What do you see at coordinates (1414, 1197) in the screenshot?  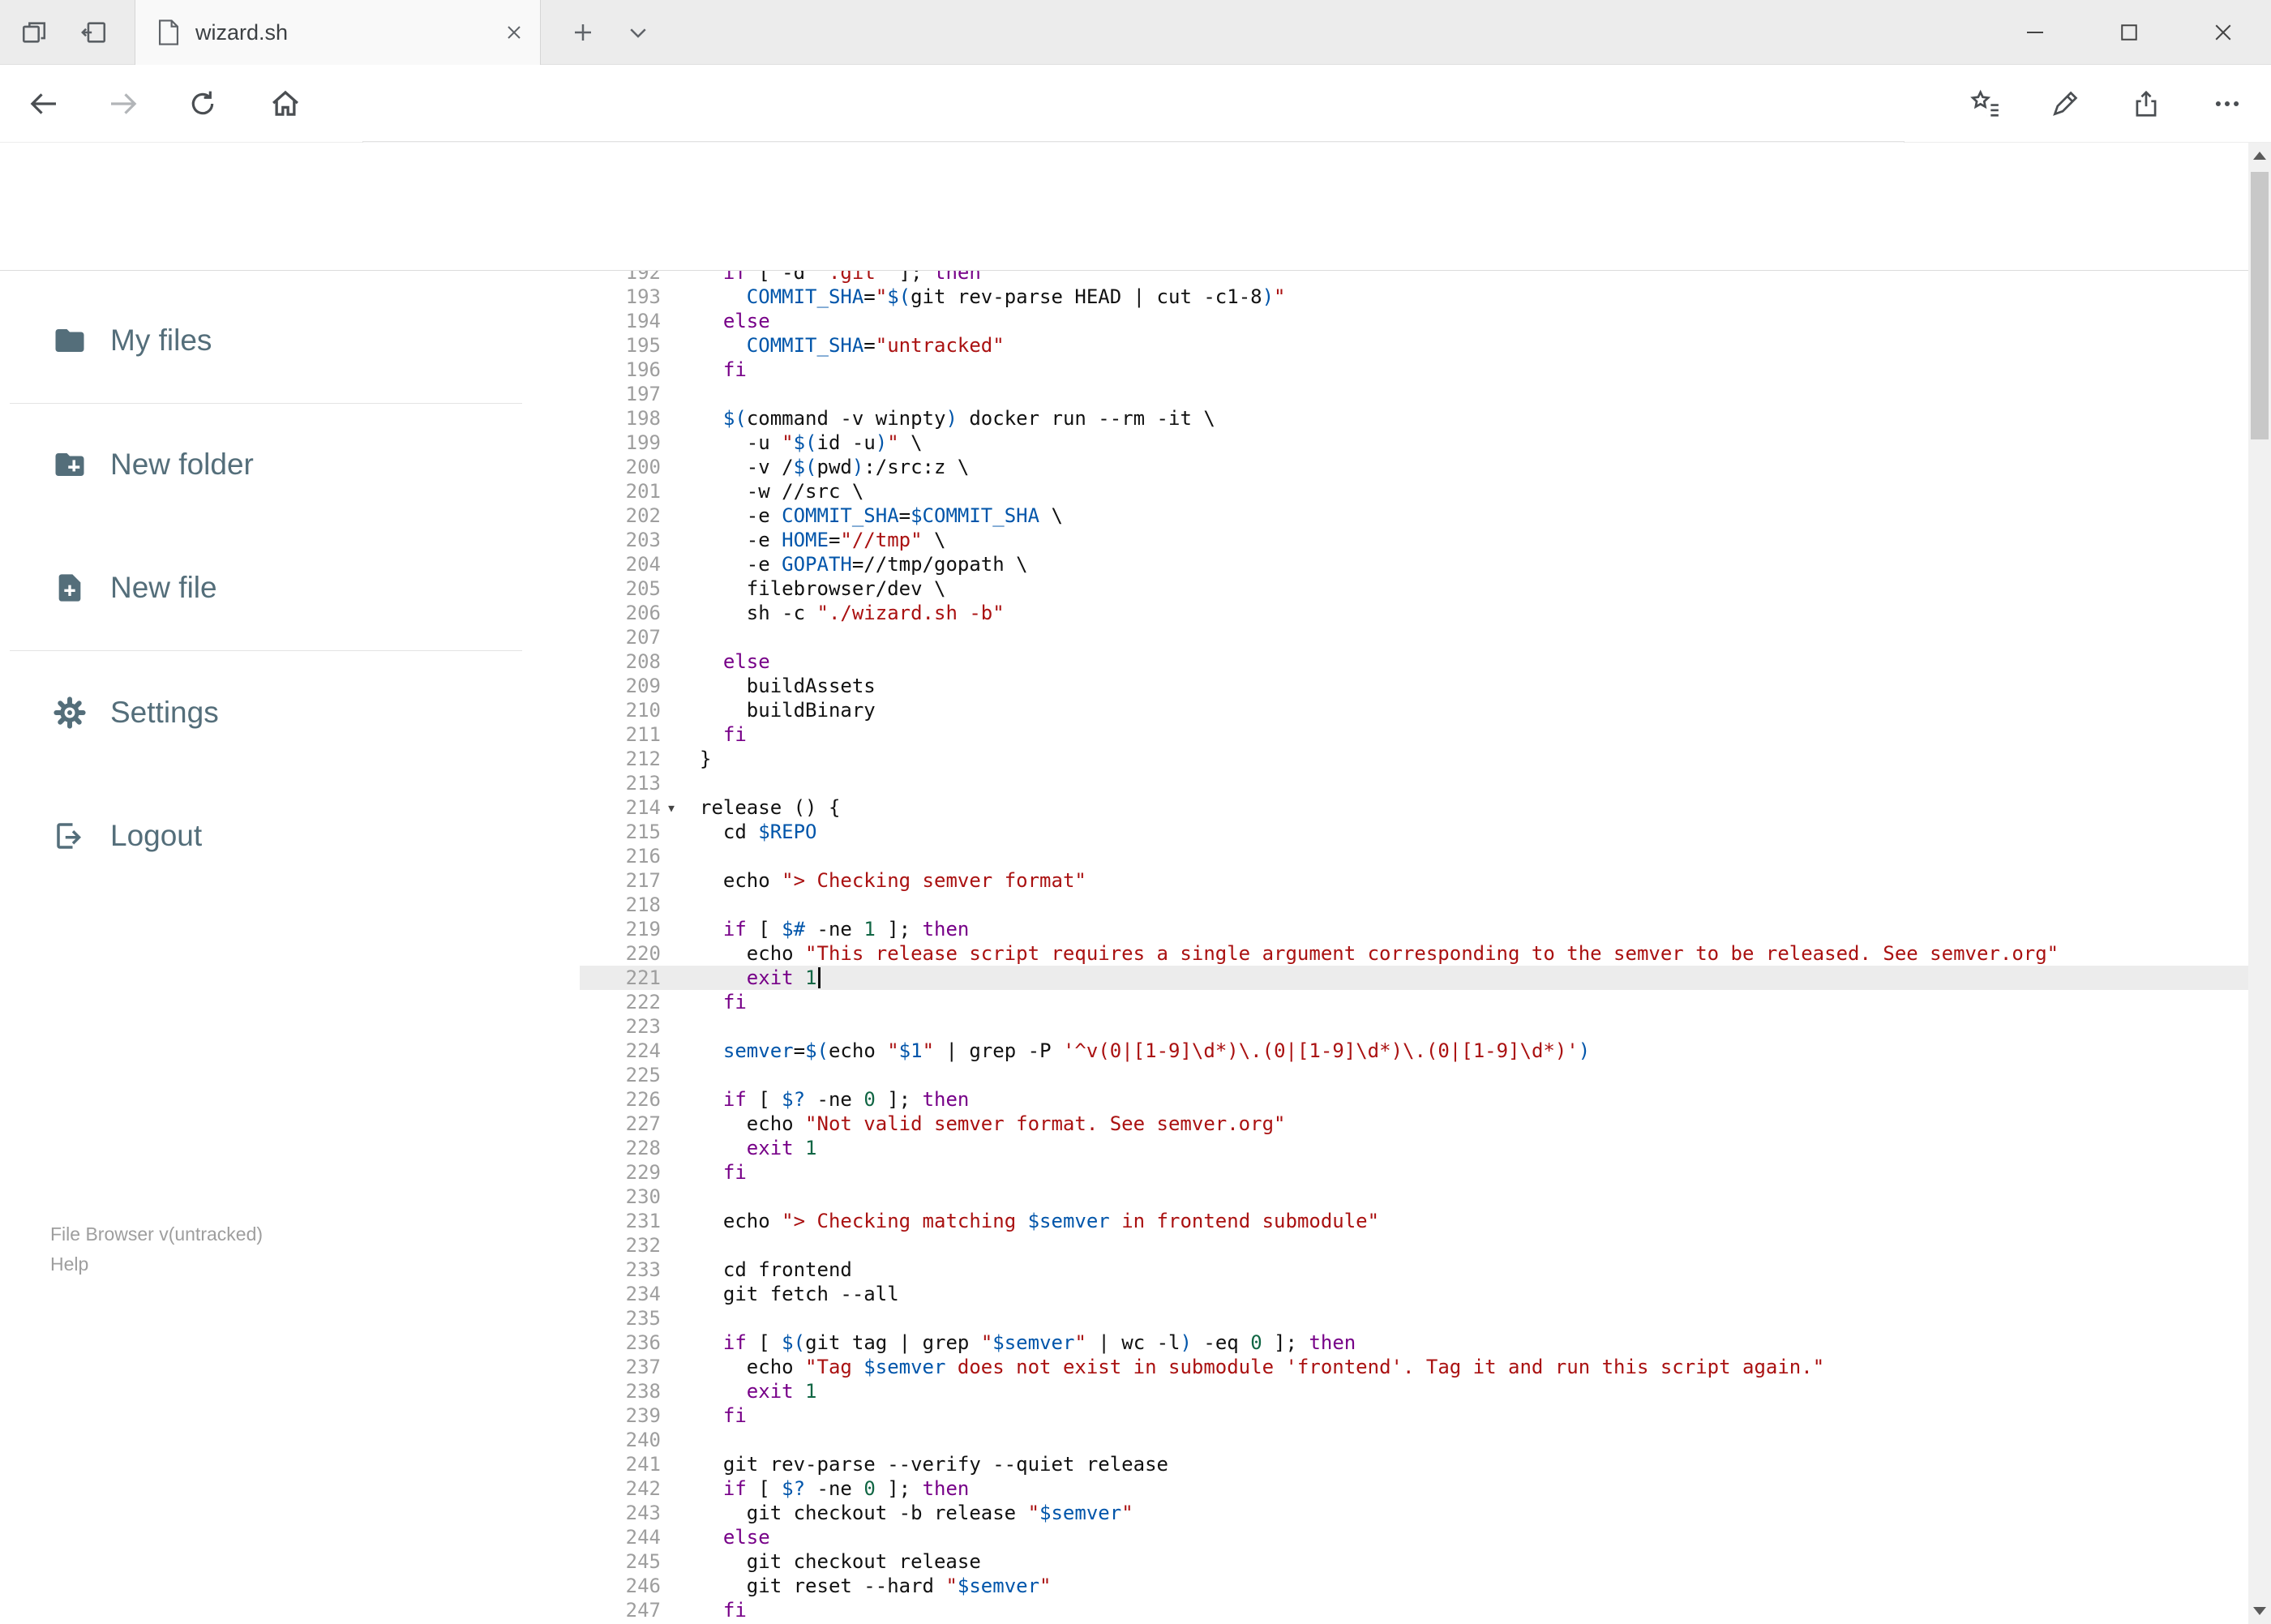 I see `code-line: 230` at bounding box center [1414, 1197].